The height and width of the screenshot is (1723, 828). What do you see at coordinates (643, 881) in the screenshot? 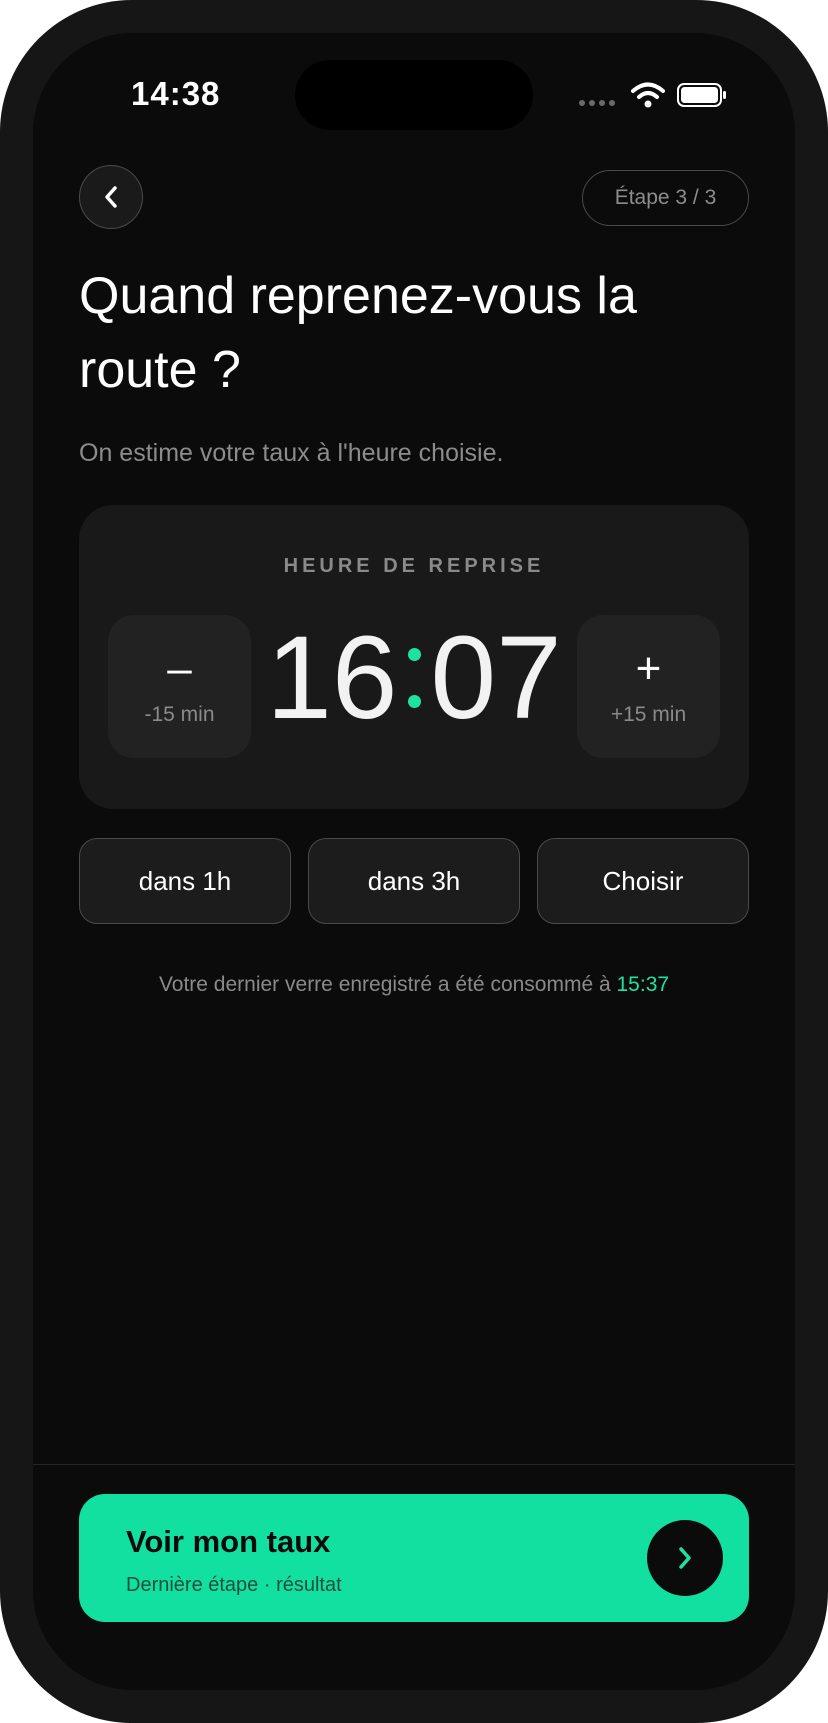
I see `quick-option-choose: Choisir` at bounding box center [643, 881].